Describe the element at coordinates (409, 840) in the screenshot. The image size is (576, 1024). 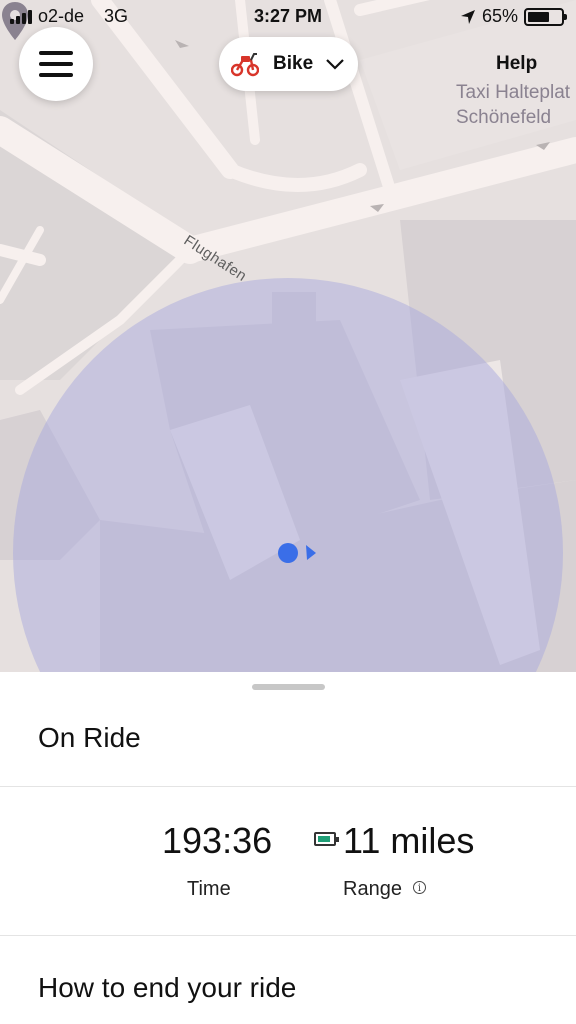
I see `range-value: 11 miles` at that location.